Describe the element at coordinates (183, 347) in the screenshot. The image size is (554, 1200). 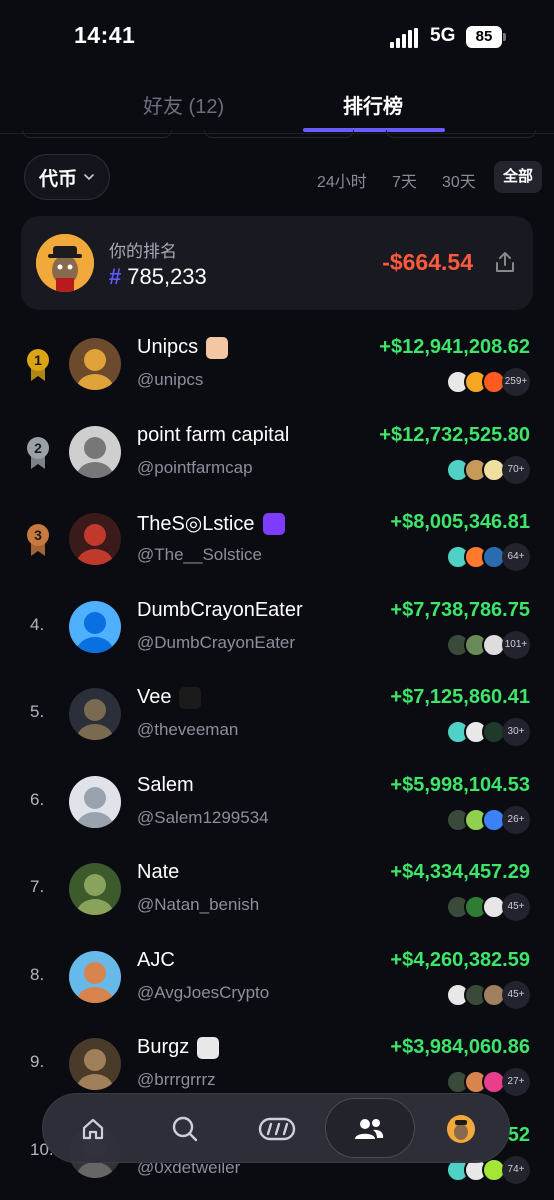
I see `user-name: Unipcs` at that location.